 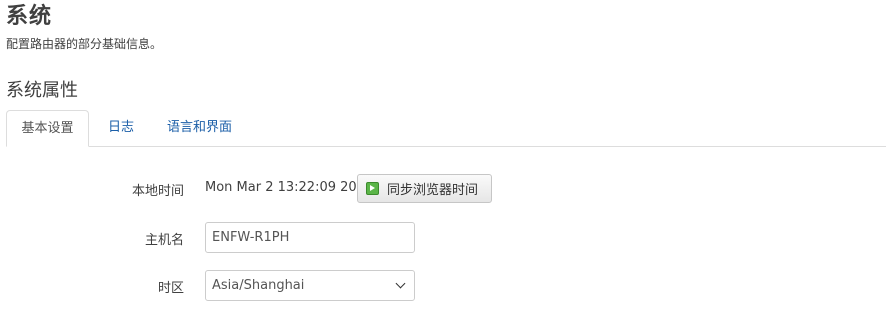 I want to click on timezone-selected-value: Asia/Shanghai, so click(x=258, y=285).